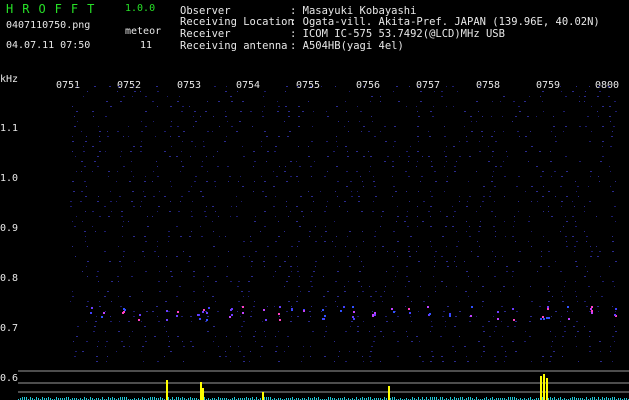  What do you see at coordinates (9, 328) in the screenshot?
I see `freq-tick: 0.7` at bounding box center [9, 328].